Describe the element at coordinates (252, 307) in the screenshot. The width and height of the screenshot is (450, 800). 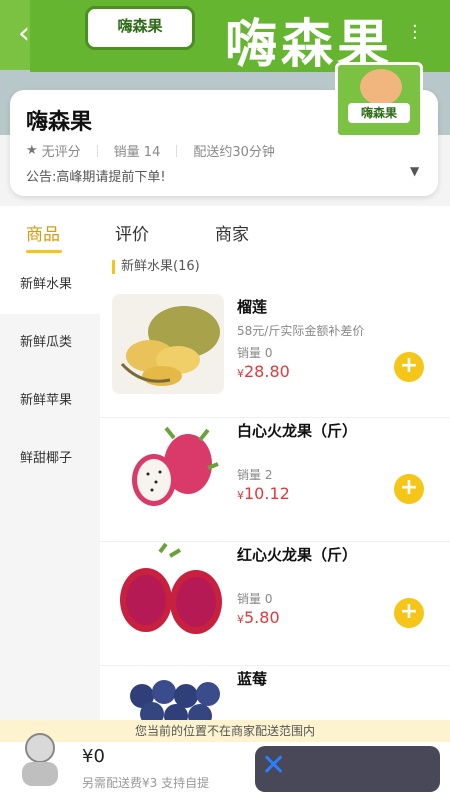
I see `product-name: 榴莲` at that location.